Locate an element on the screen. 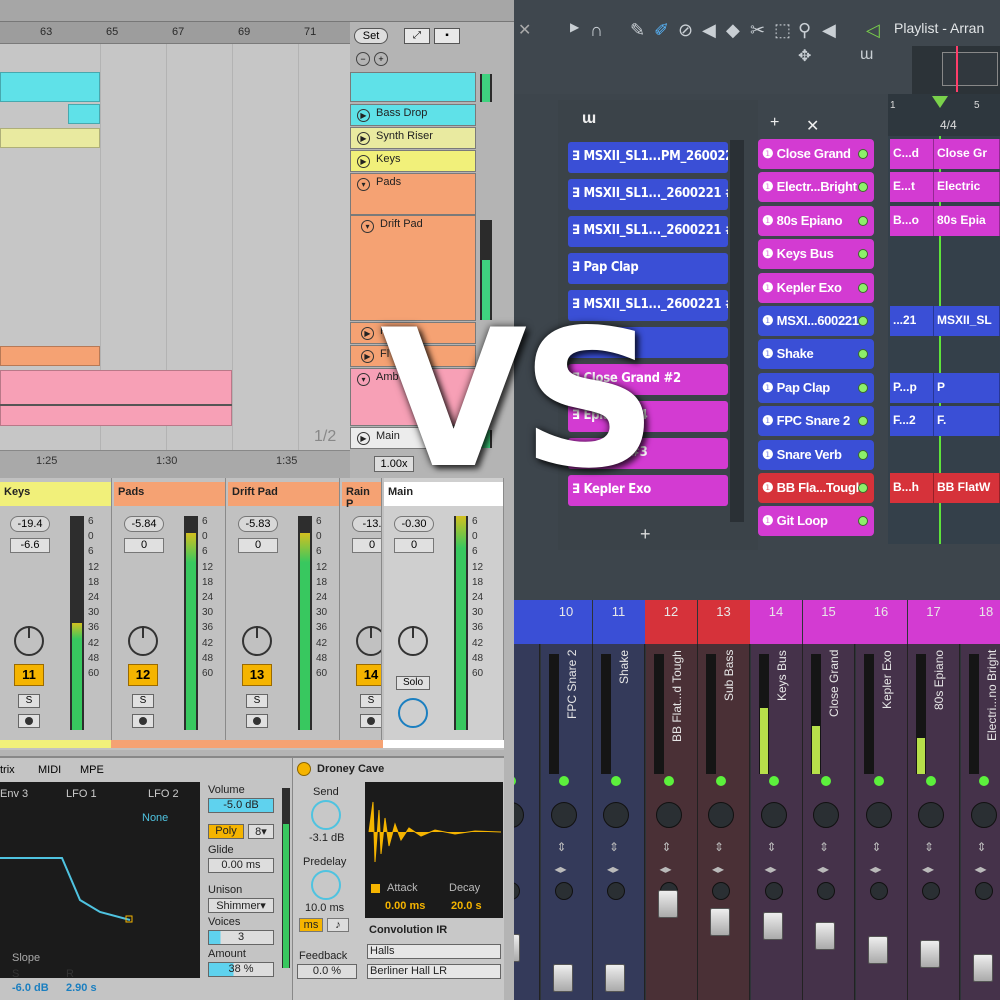 The image size is (1000, 1000). channel-title: Keys is located at coordinates (55, 494).